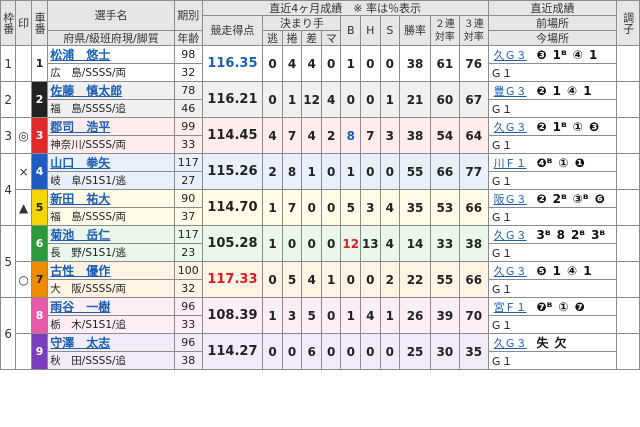 Image resolution: width=640 pixels, height=427 pixels. I want to click on racer-area-info: 秋 田/SSSS/追, so click(111, 360).